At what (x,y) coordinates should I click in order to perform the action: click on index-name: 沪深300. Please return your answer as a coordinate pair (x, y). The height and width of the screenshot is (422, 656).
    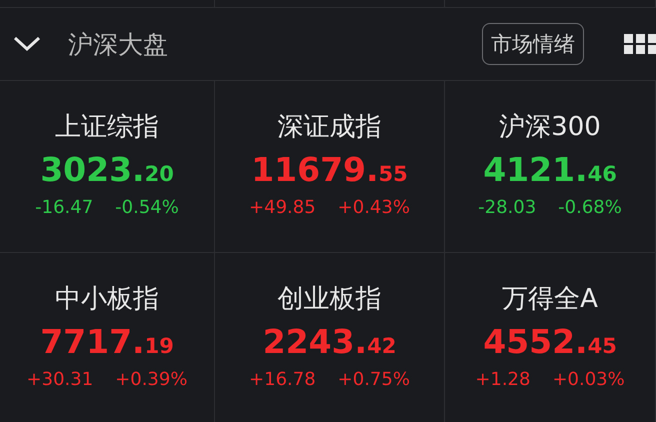
    Looking at the image, I should click on (550, 127).